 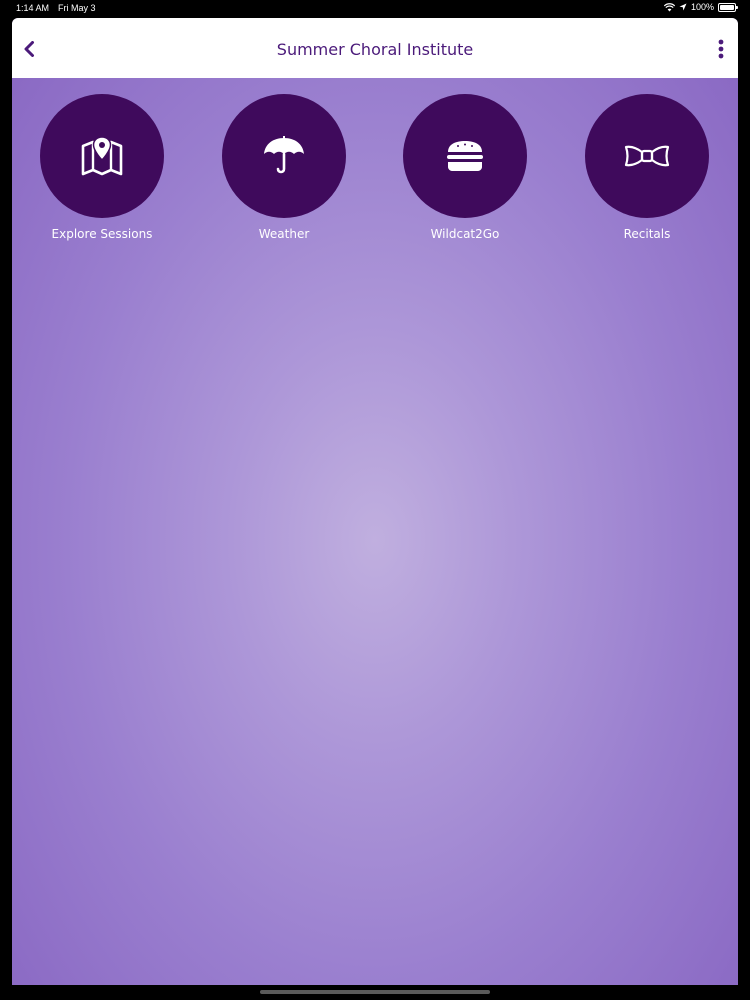 I want to click on status-time: 1:14 AM, so click(x=33, y=8).